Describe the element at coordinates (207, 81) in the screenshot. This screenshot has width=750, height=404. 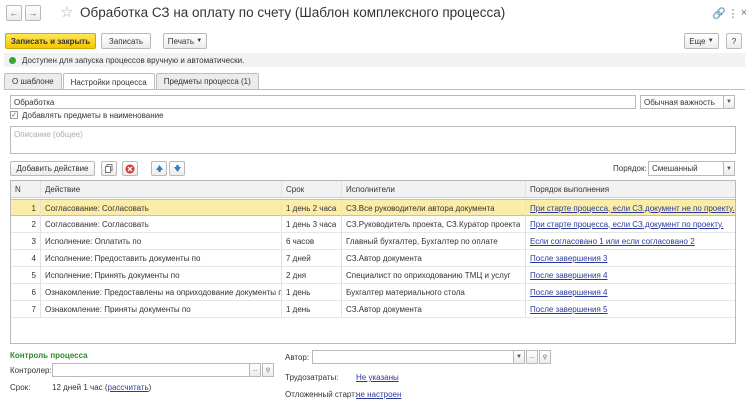
I see `tab-process-subjects: Предметы процесса (1)` at that location.